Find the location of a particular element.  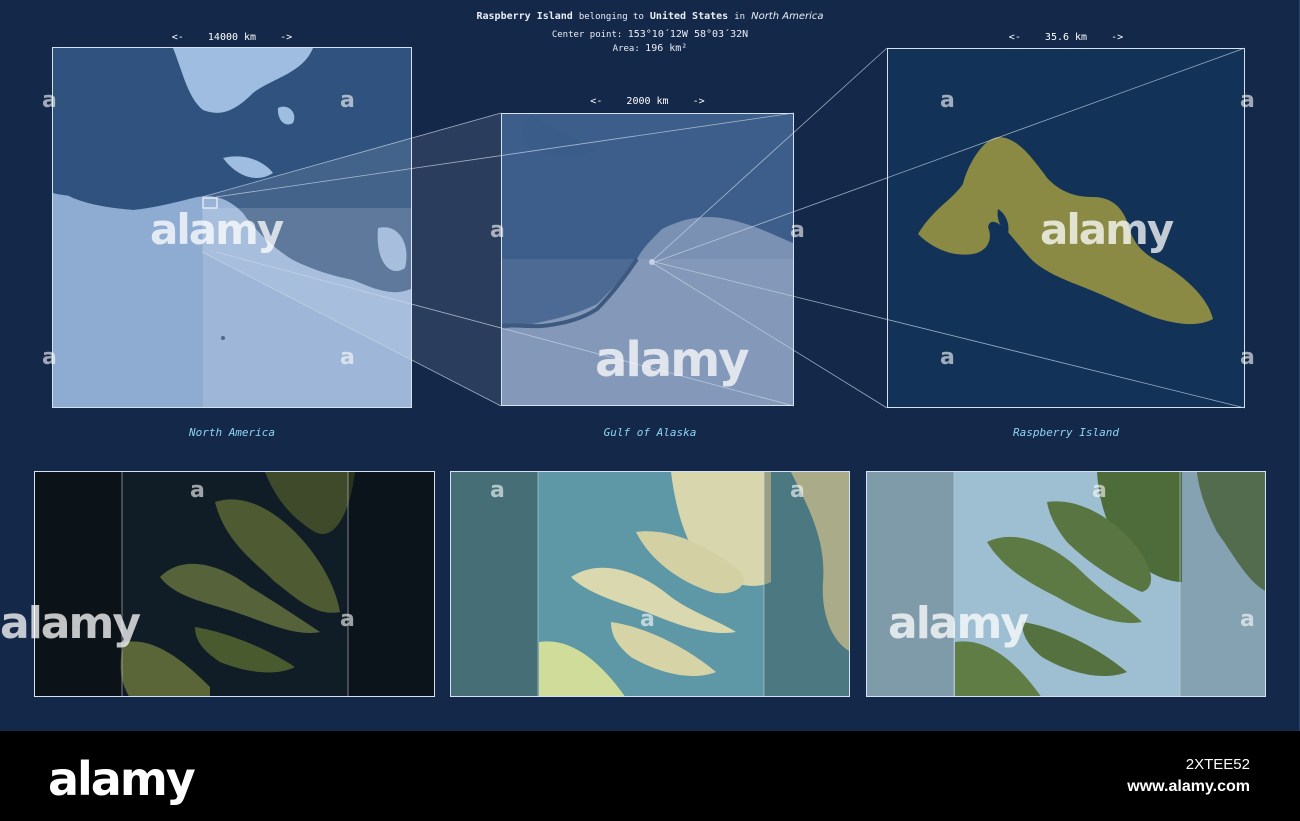

image-id: 2XTEE52 is located at coordinates (1217, 764).